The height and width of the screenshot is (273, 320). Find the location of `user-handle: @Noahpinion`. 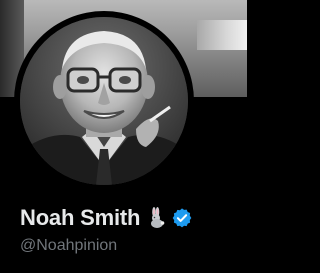

user-handle: @Noahpinion is located at coordinates (69, 245).